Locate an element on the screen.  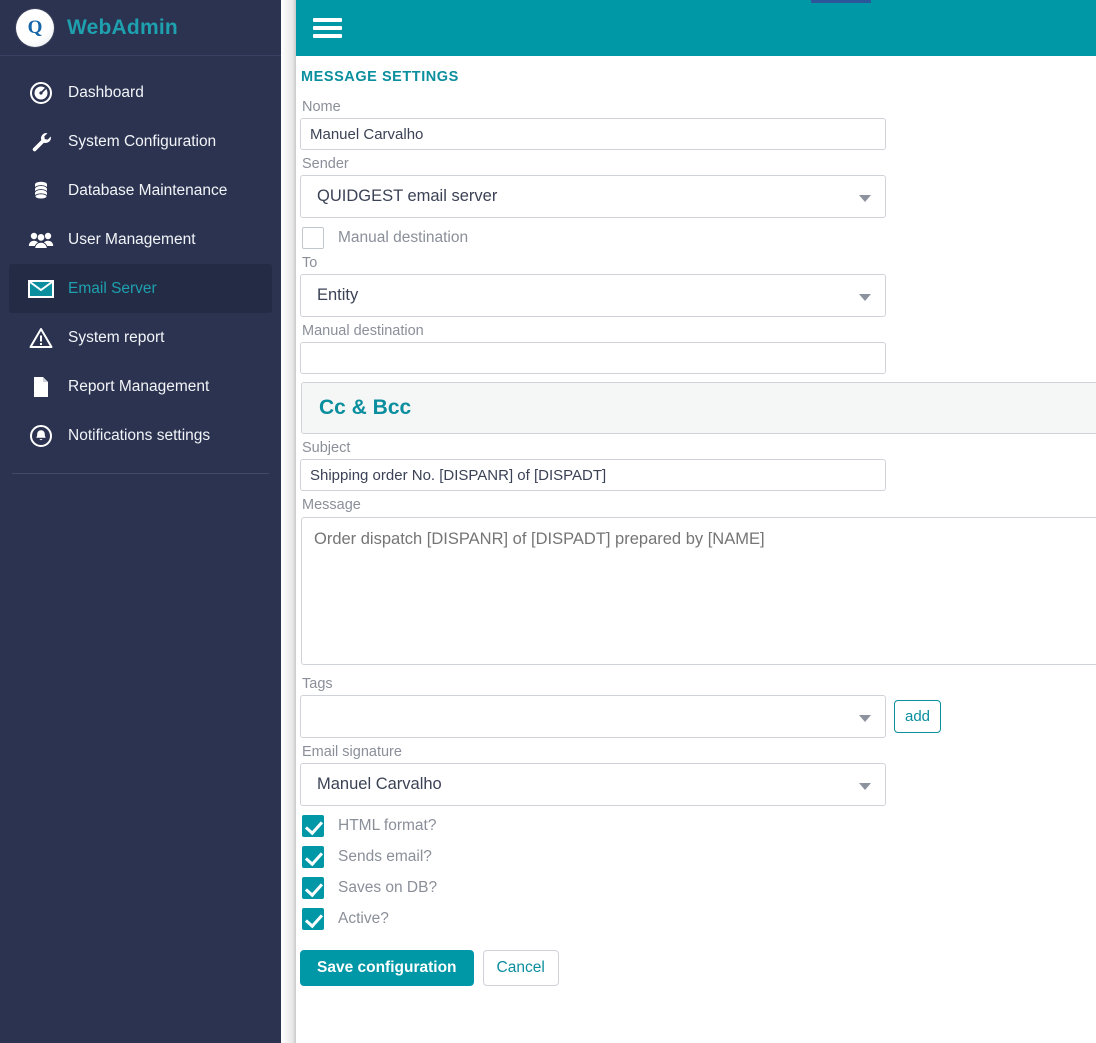
sidebar-item-label: Email Server is located at coordinates (112, 288).